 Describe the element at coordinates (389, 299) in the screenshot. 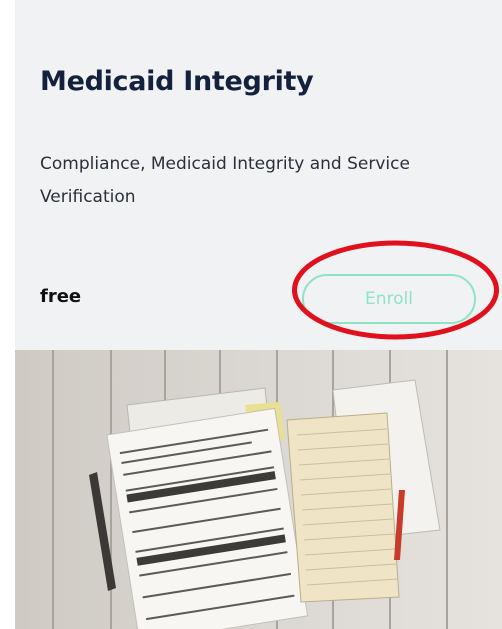

I see `enroll-button: Enroll` at that location.